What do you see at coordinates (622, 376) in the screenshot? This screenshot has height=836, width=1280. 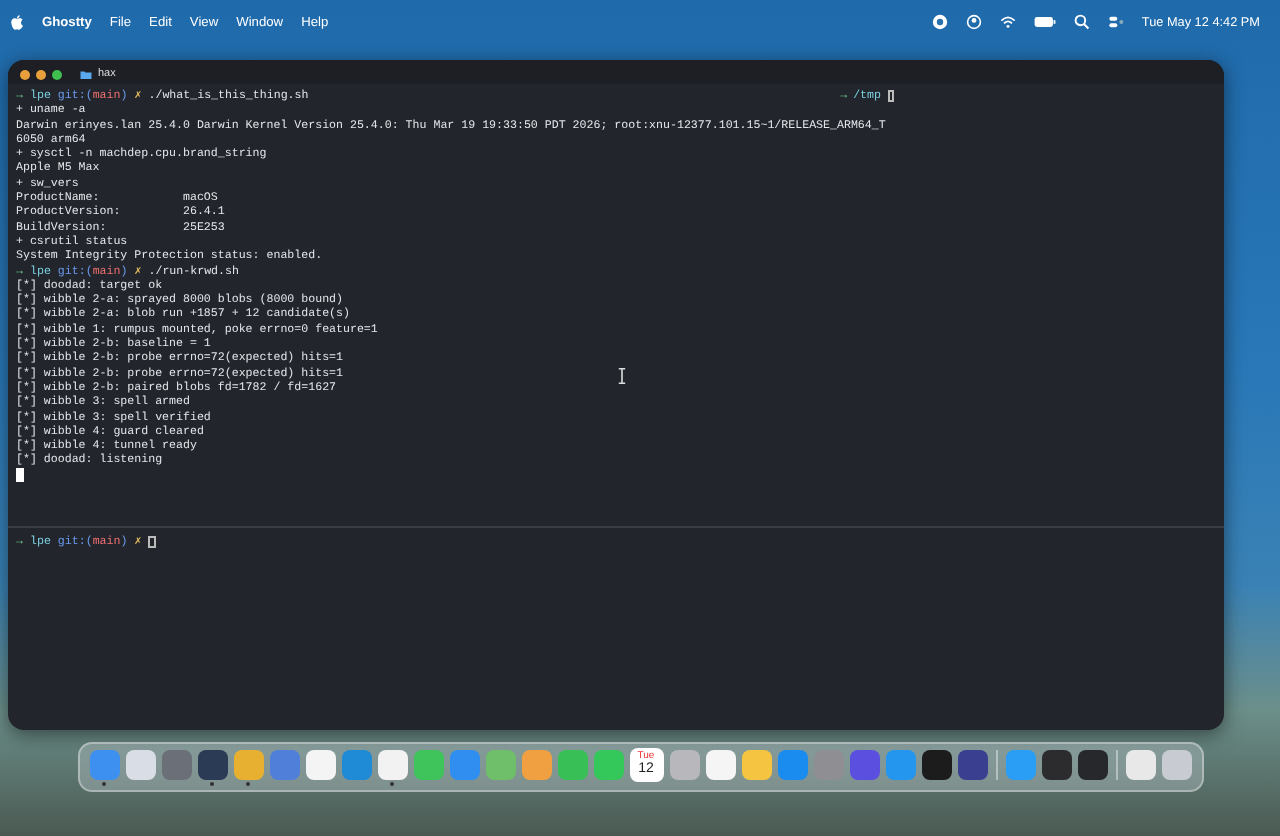 I see `text-cursor-icon` at bounding box center [622, 376].